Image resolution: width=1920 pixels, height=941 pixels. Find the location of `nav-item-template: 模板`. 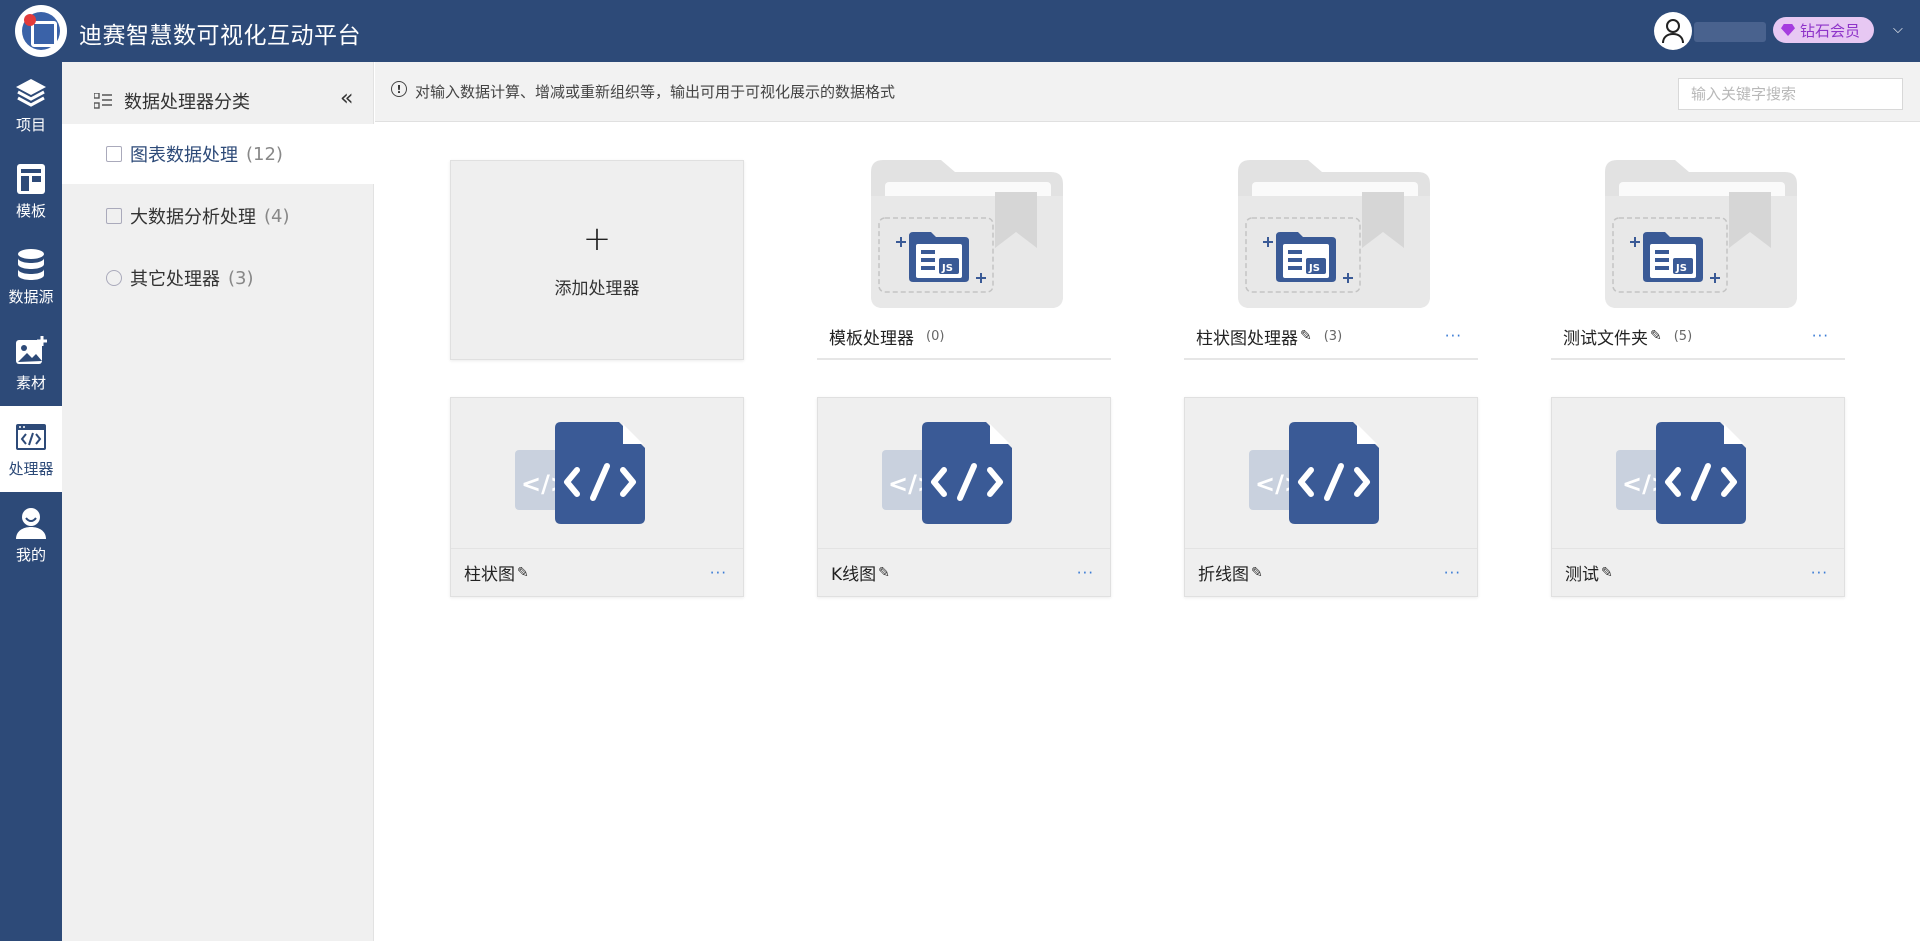

nav-item-template: 模板 is located at coordinates (31, 191).